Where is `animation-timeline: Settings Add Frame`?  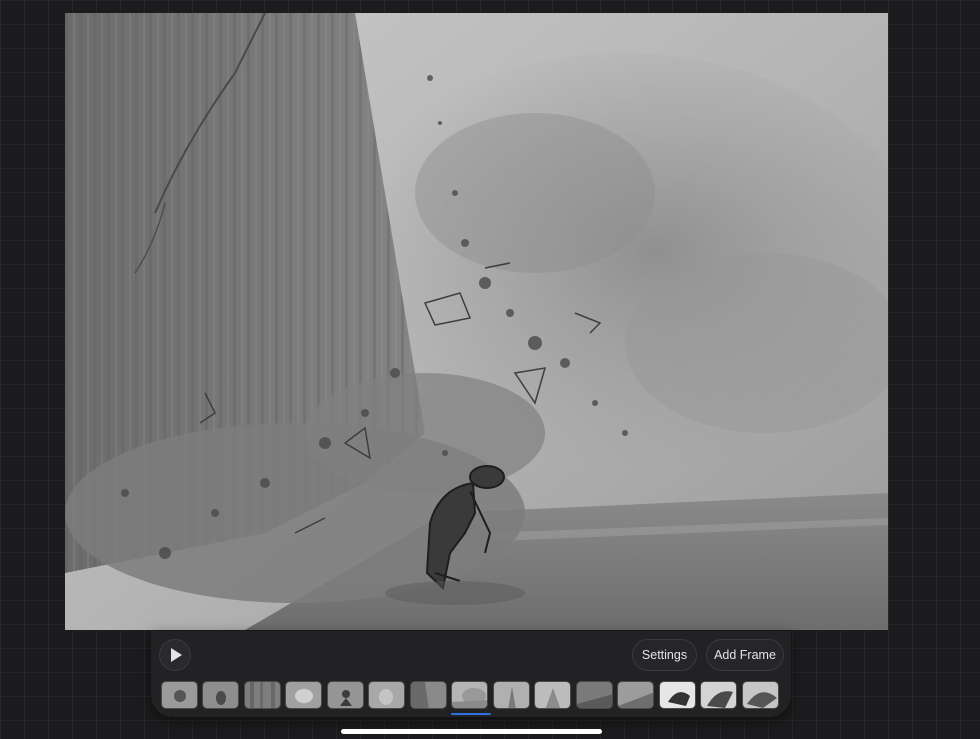
animation-timeline: Settings Add Frame is located at coordinates (471, 674).